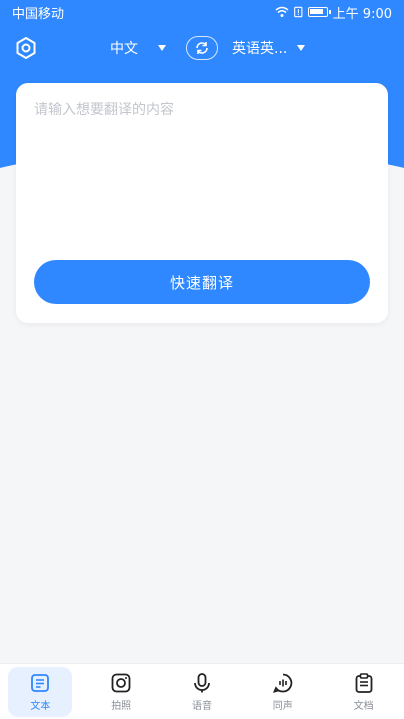 This screenshot has height=719, width=404. Describe the element at coordinates (38, 14) in the screenshot. I see `carrier-label: 中国移动` at that location.